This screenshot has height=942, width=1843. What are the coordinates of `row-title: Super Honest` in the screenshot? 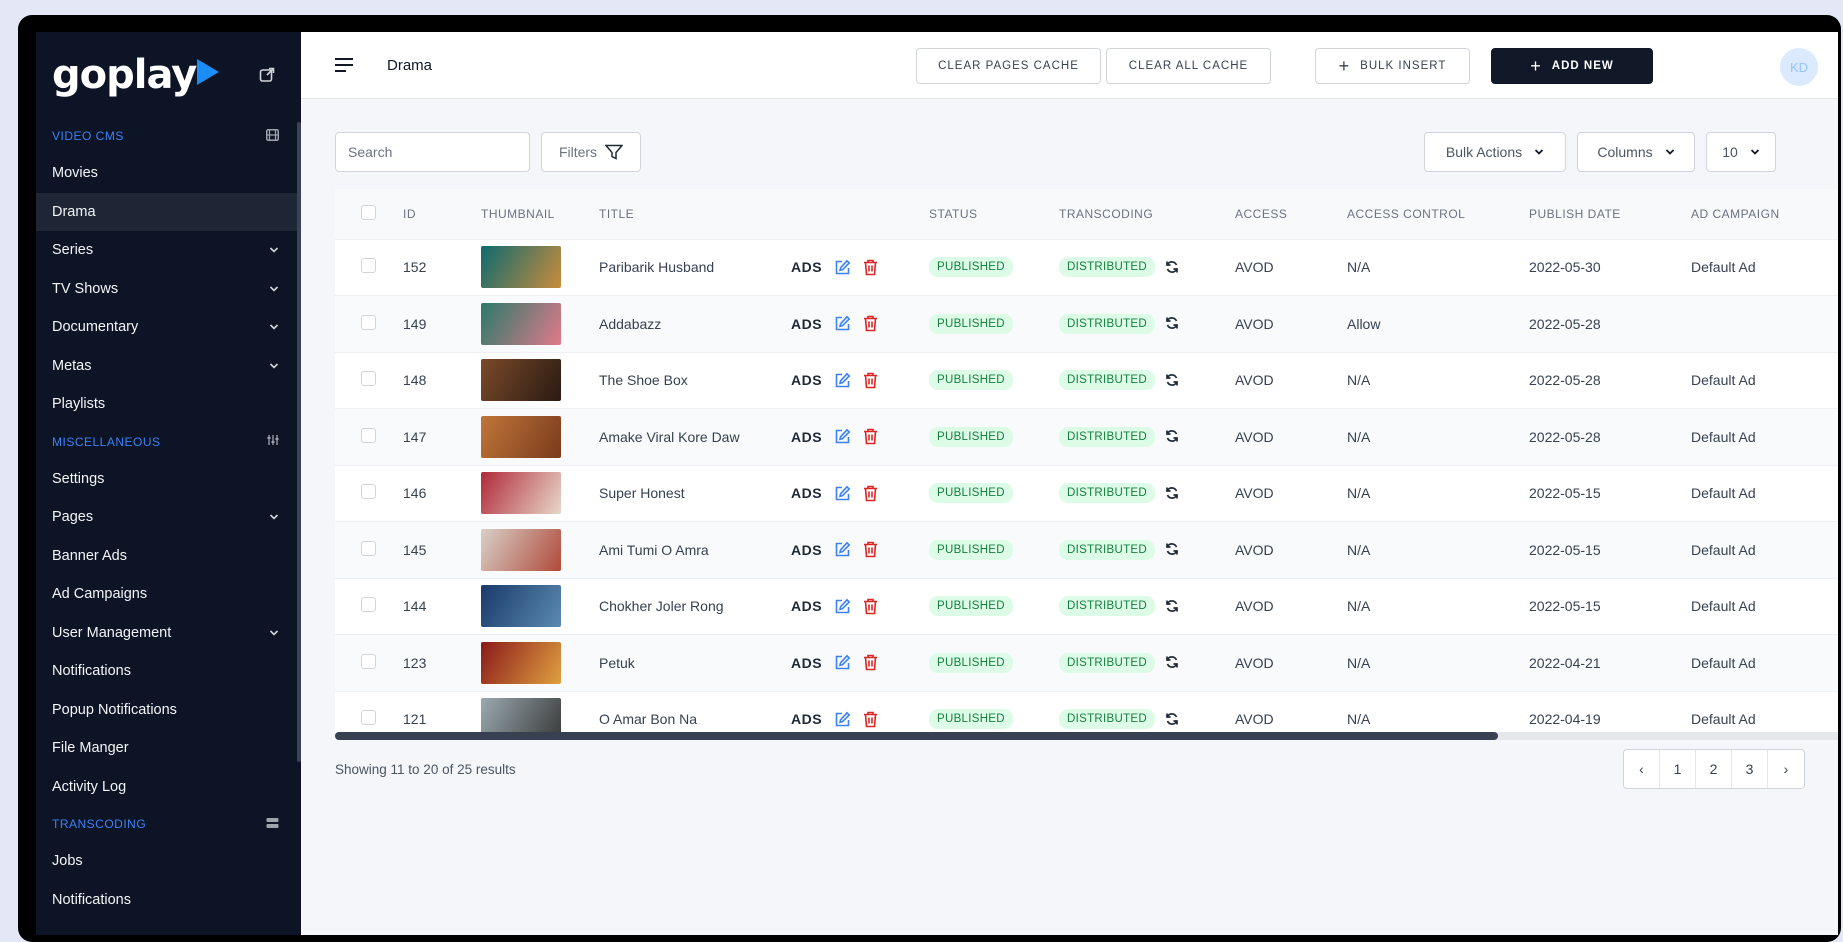 It's located at (695, 493).